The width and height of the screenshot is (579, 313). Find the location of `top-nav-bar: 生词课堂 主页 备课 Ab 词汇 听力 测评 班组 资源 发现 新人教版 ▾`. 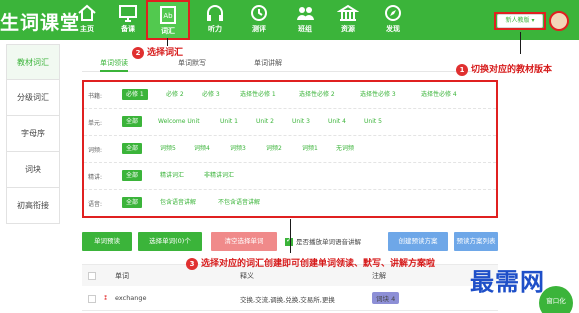

top-nav-bar: 生词课堂 主页 备课 Ab 词汇 听力 测评 班组 资源 发现 新人教版 ▾ is located at coordinates (289, 20).